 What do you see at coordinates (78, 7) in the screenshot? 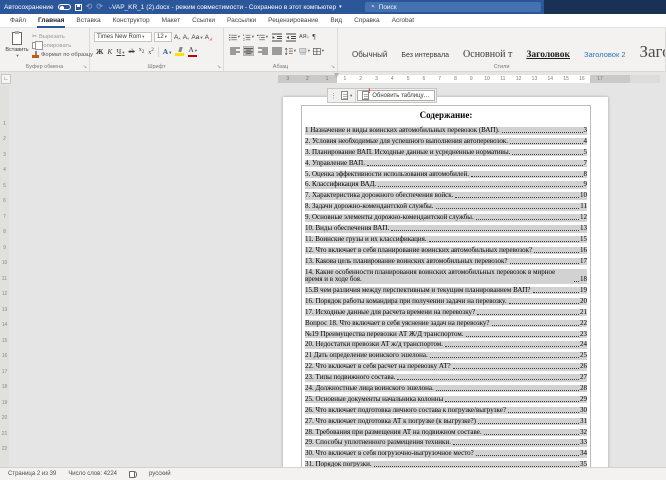
I see `save-icon` at bounding box center [78, 7].